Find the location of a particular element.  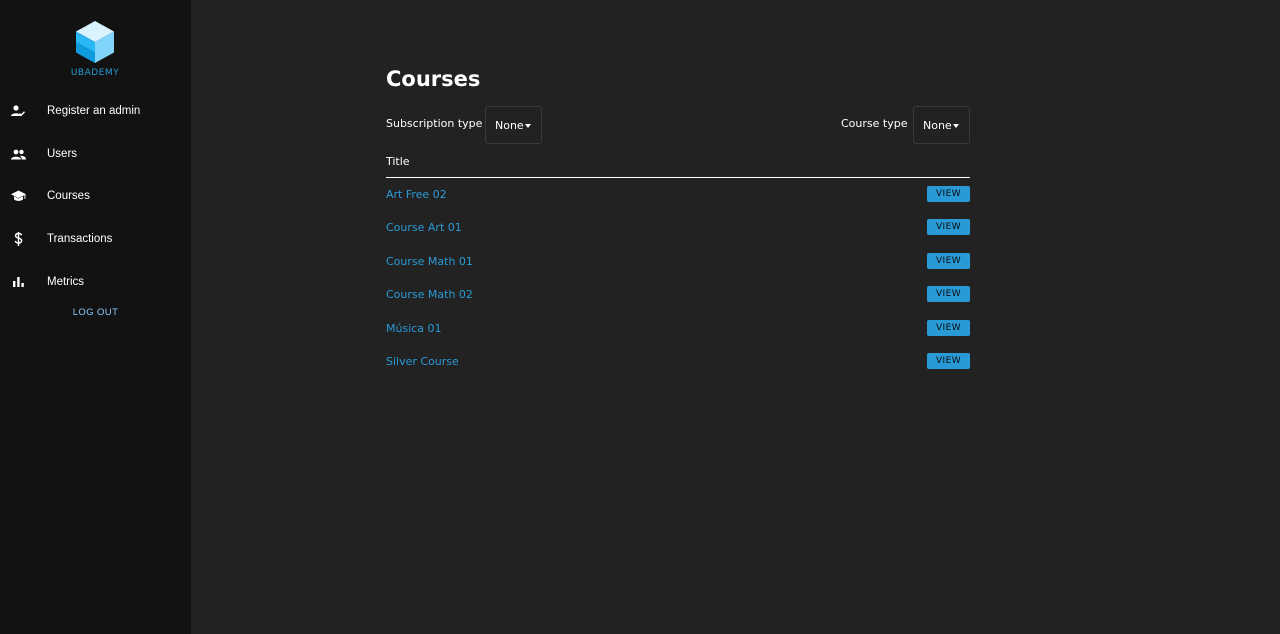

table-row: Silver Course VIEW is located at coordinates (678, 361).